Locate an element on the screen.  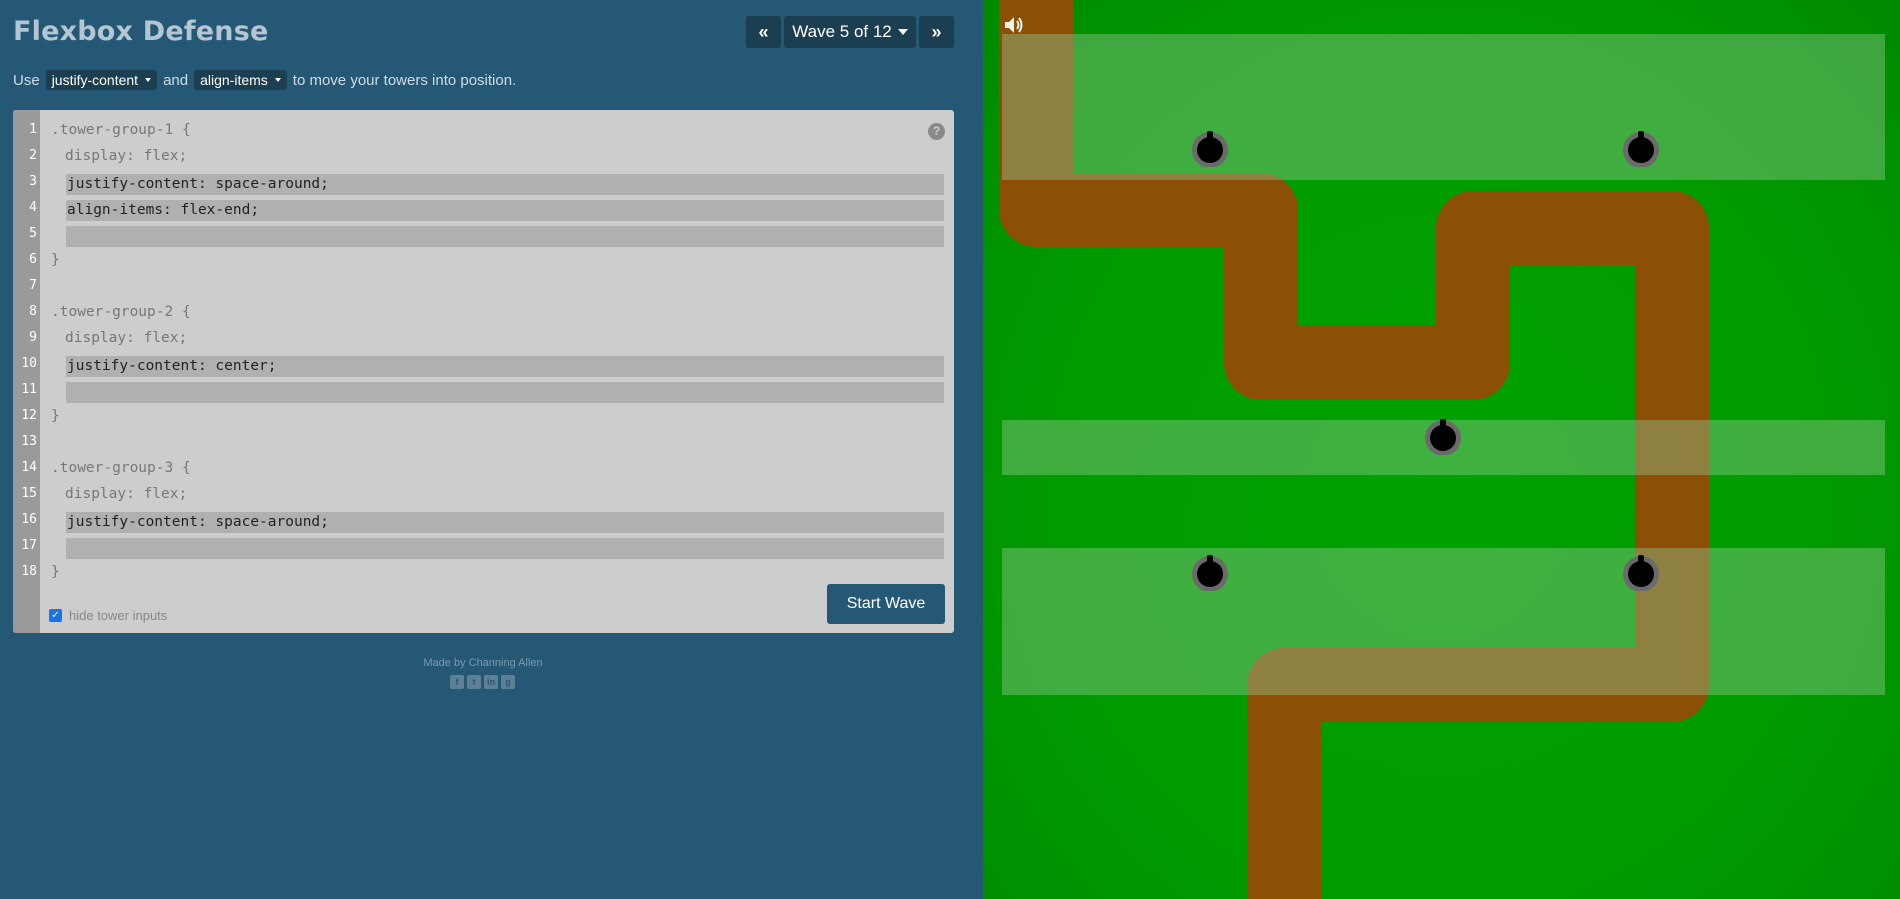
game-title: Flexbox Defense is located at coordinates (141, 31).